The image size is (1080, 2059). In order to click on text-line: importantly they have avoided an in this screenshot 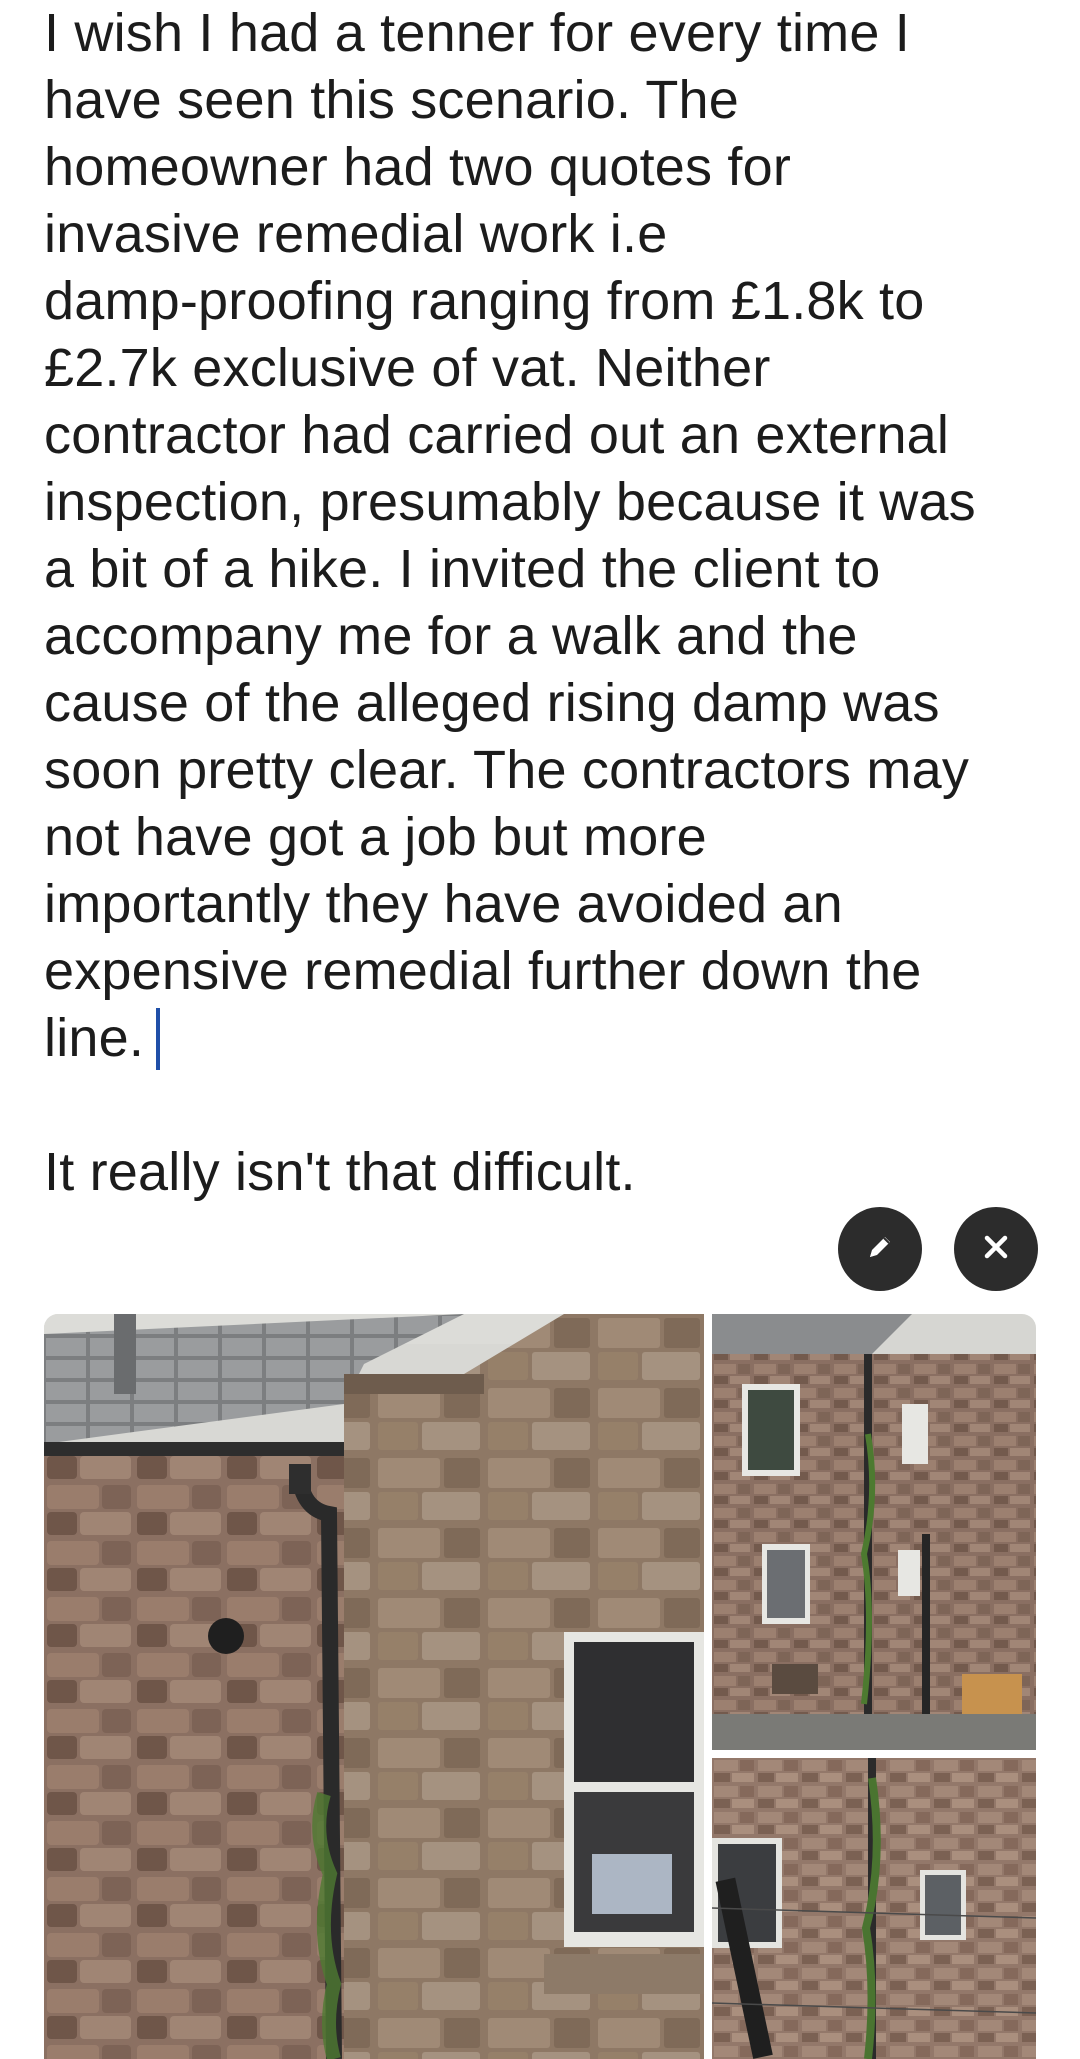, I will do `click(443, 904)`.